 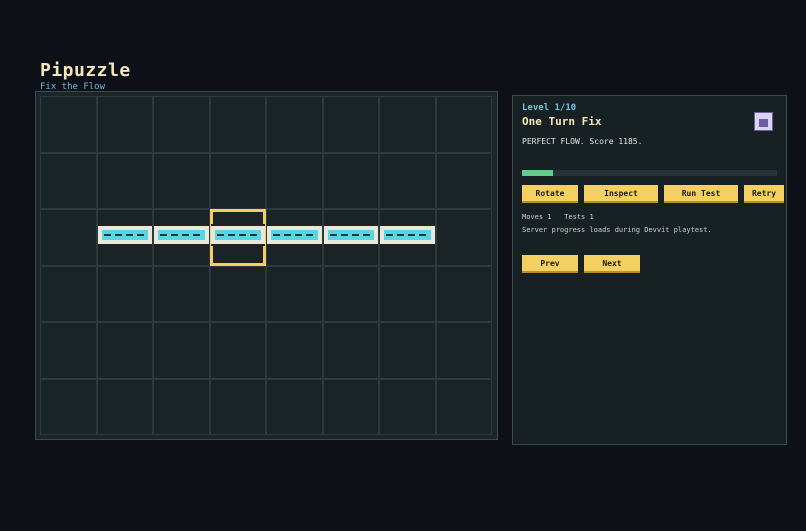 What do you see at coordinates (582, 141) in the screenshot?
I see `status-message: PERFECT FLOW. Score 1185.` at bounding box center [582, 141].